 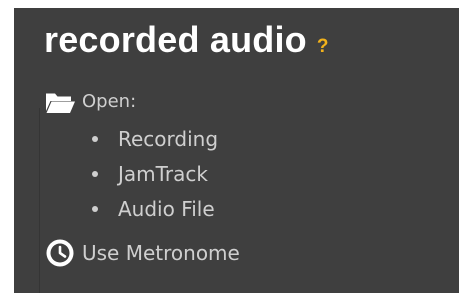 I want to click on clock-icon, so click(x=60, y=253).